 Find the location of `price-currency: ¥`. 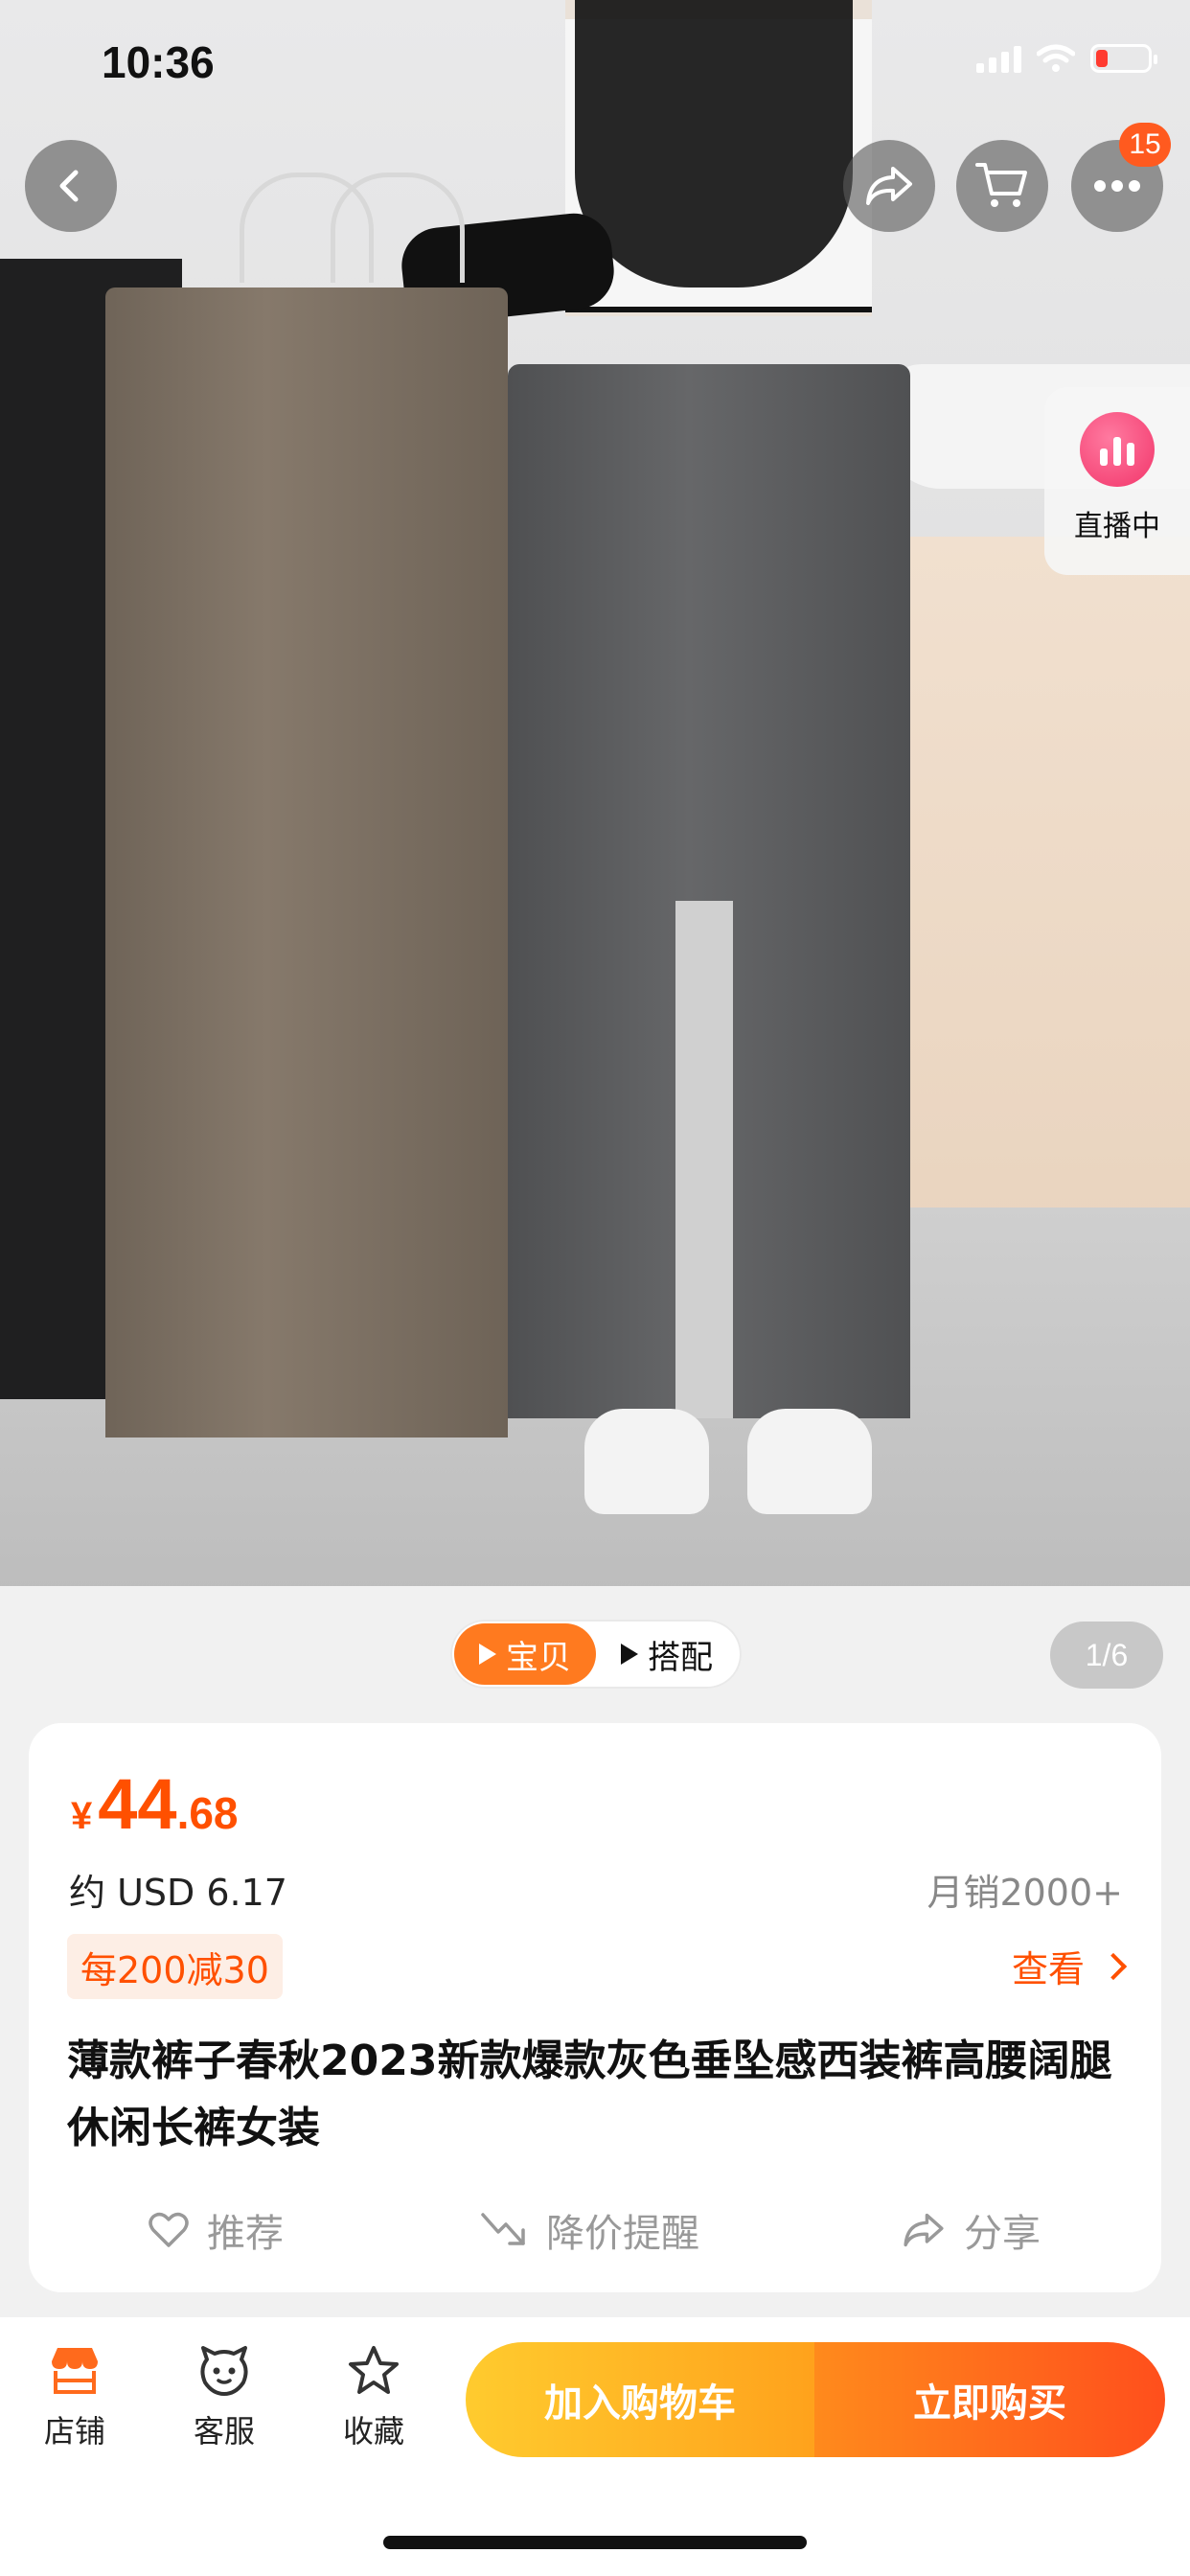

price-currency: ¥ is located at coordinates (82, 1816).